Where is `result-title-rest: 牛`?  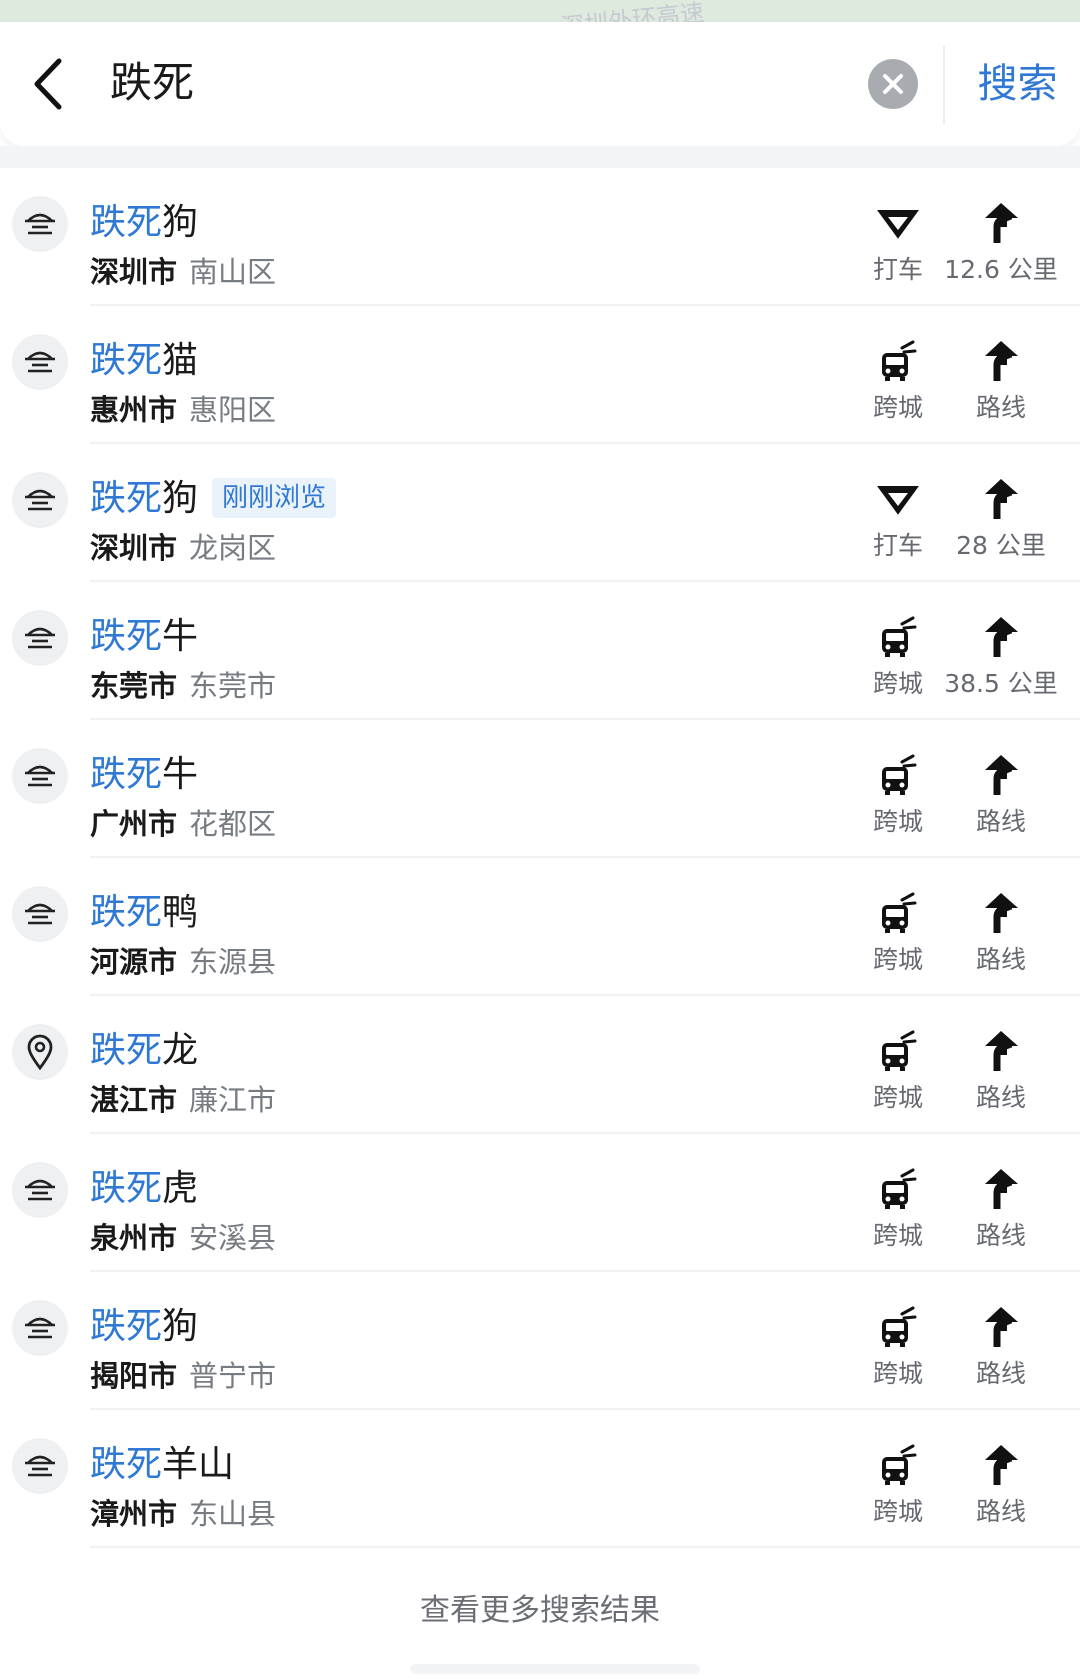 result-title-rest: 牛 is located at coordinates (180, 636).